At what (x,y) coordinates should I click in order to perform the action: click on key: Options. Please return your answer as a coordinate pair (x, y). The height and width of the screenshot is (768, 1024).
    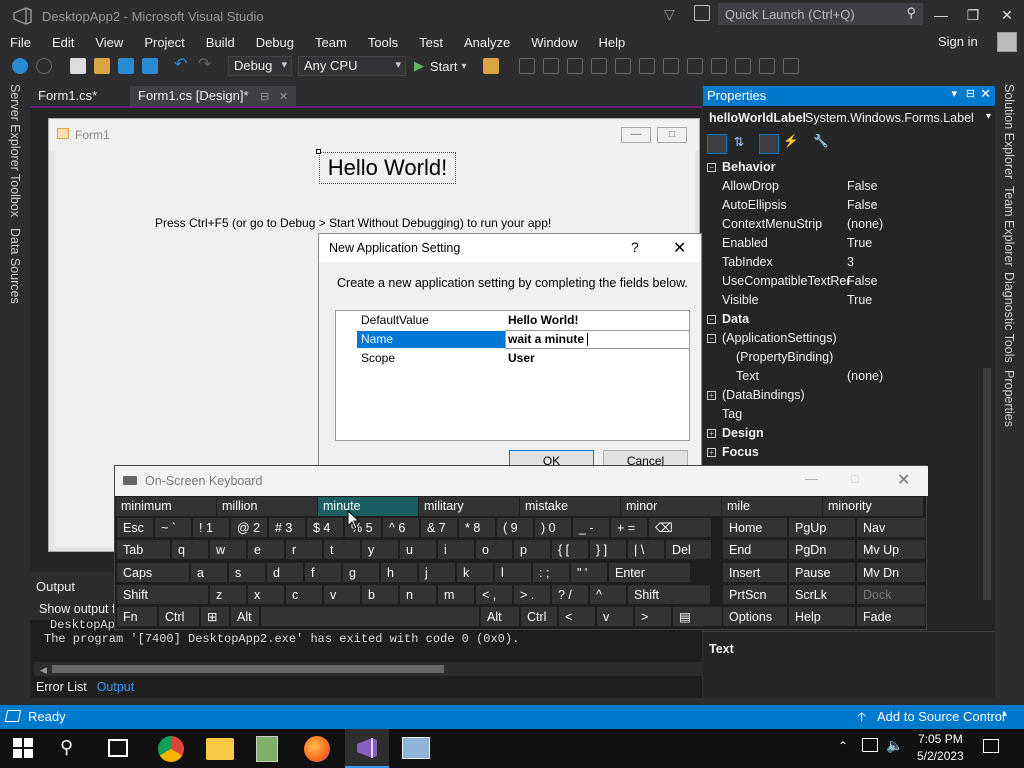
    Looking at the image, I should click on (755, 616).